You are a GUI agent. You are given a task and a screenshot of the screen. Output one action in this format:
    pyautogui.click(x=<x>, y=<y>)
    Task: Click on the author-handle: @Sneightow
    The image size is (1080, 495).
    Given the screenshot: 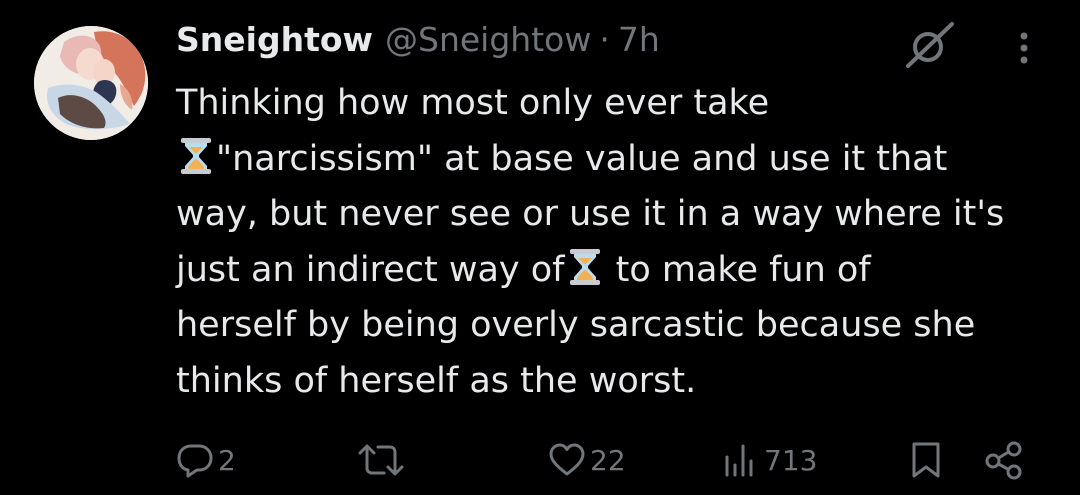 What is the action you would take?
    pyautogui.click(x=488, y=39)
    